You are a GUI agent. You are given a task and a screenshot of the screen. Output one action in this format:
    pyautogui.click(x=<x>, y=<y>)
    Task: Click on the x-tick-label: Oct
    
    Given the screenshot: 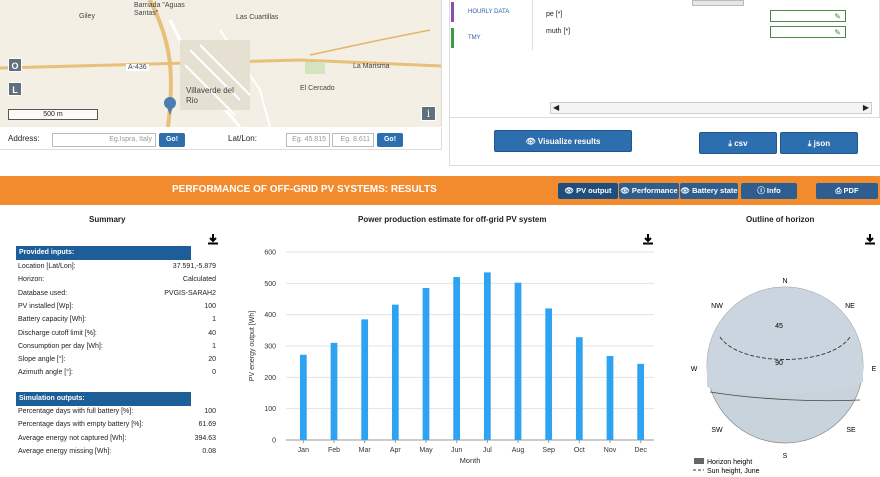 What is the action you would take?
    pyautogui.click(x=579, y=450)
    